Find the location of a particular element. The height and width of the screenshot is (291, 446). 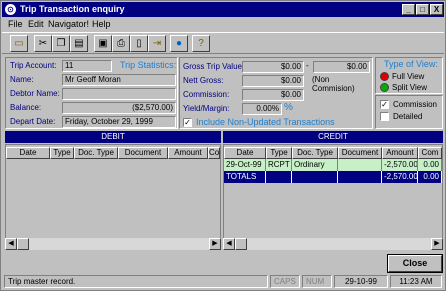

balance-label: Balance: is located at coordinates (26, 107).